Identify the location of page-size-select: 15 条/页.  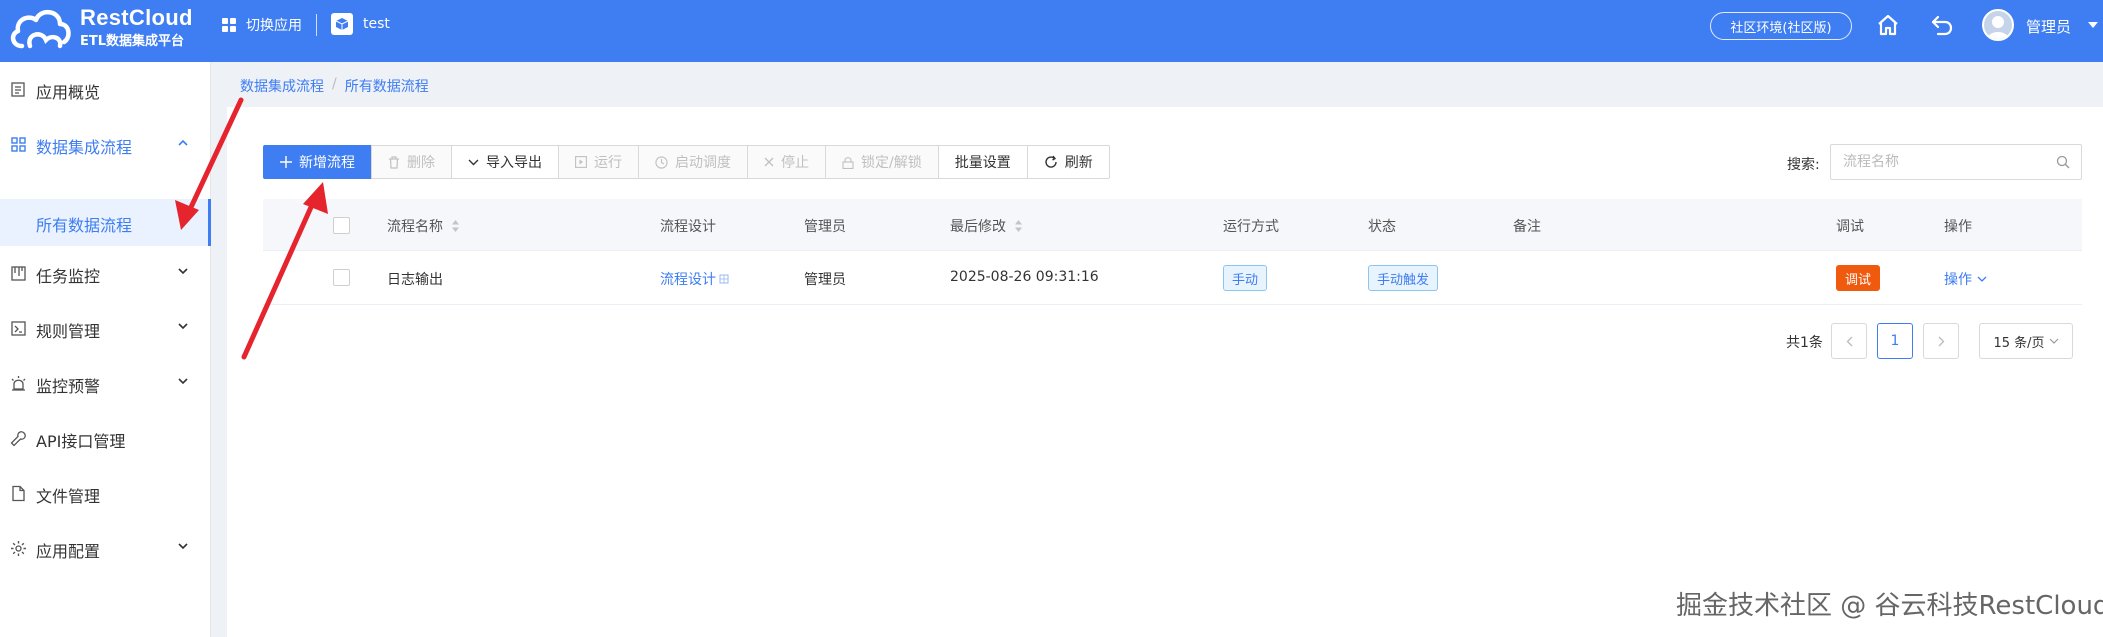
(2026, 341).